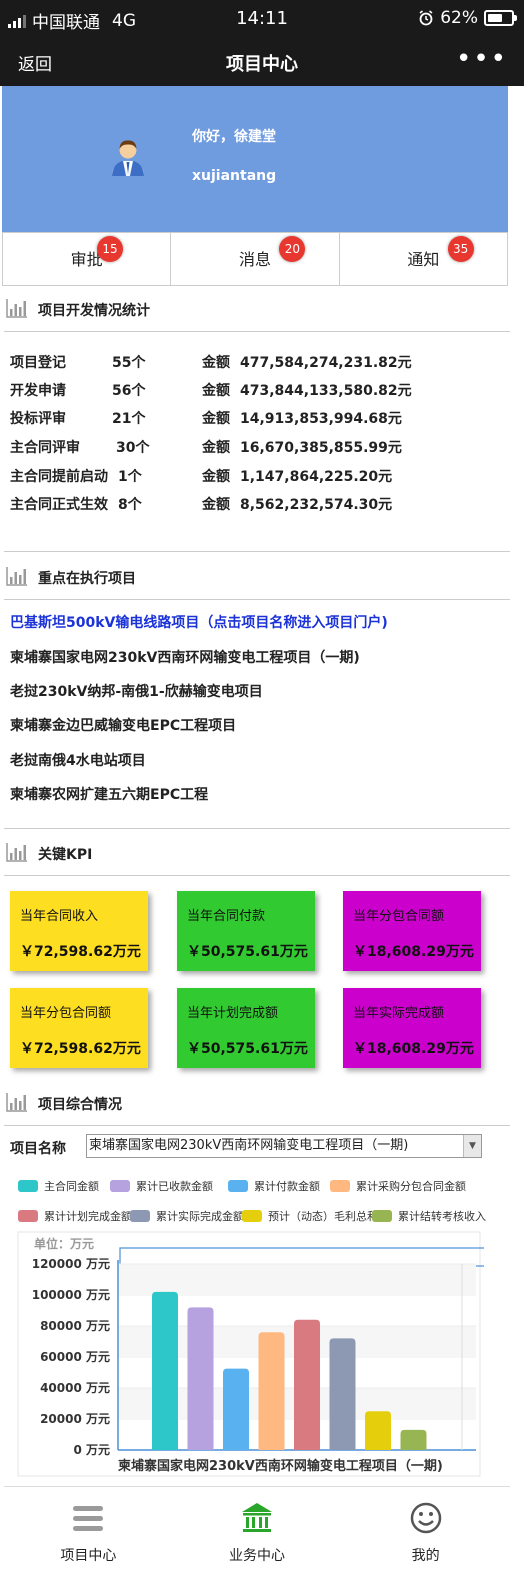 The height and width of the screenshot is (1594, 524). I want to click on legend-item: 累计实际完成金额, so click(187, 1216).